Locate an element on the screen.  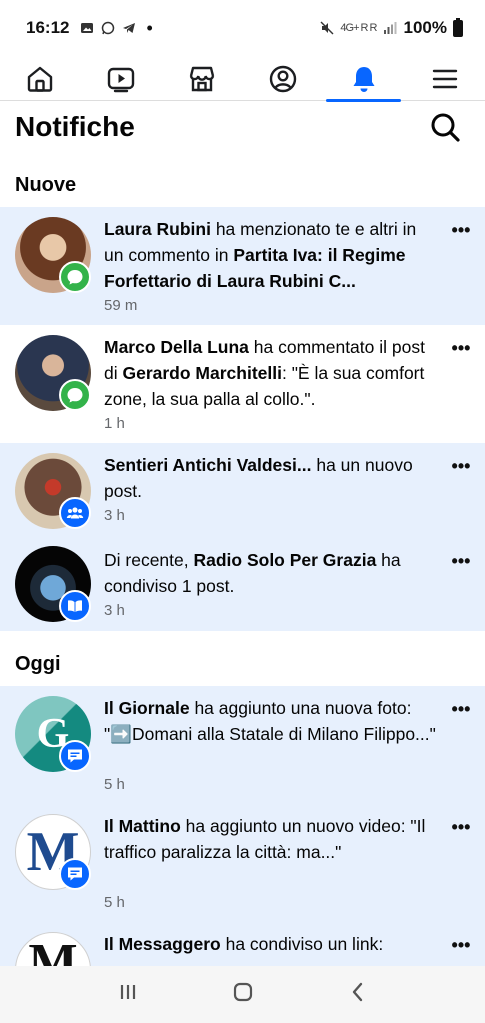
nav-profile is located at coordinates (282, 78).